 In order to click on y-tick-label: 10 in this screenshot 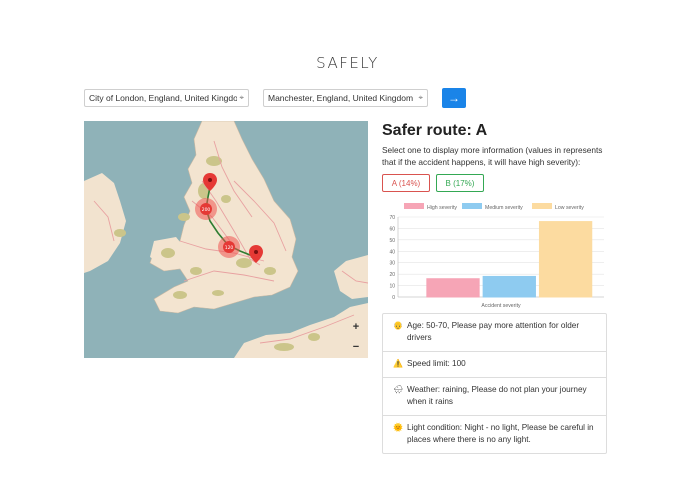, I will do `click(392, 287)`.